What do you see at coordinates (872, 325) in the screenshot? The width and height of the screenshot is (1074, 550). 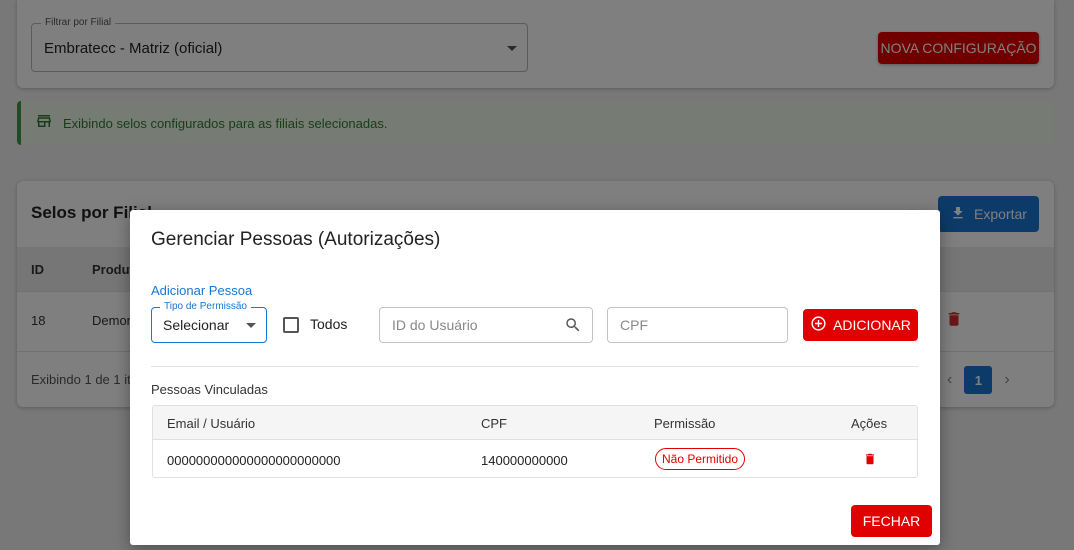 I see `add-person-label: ADICIONAR` at bounding box center [872, 325].